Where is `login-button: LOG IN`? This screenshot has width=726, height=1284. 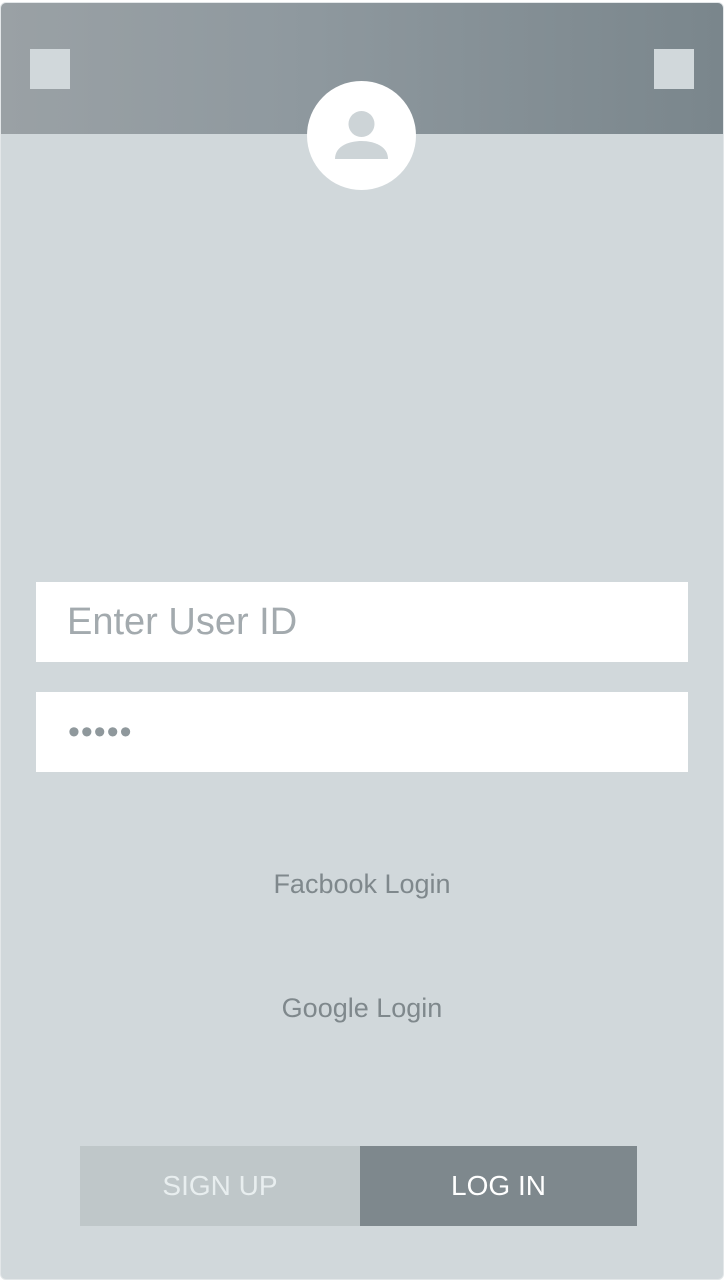
login-button: LOG IN is located at coordinates (498, 1186).